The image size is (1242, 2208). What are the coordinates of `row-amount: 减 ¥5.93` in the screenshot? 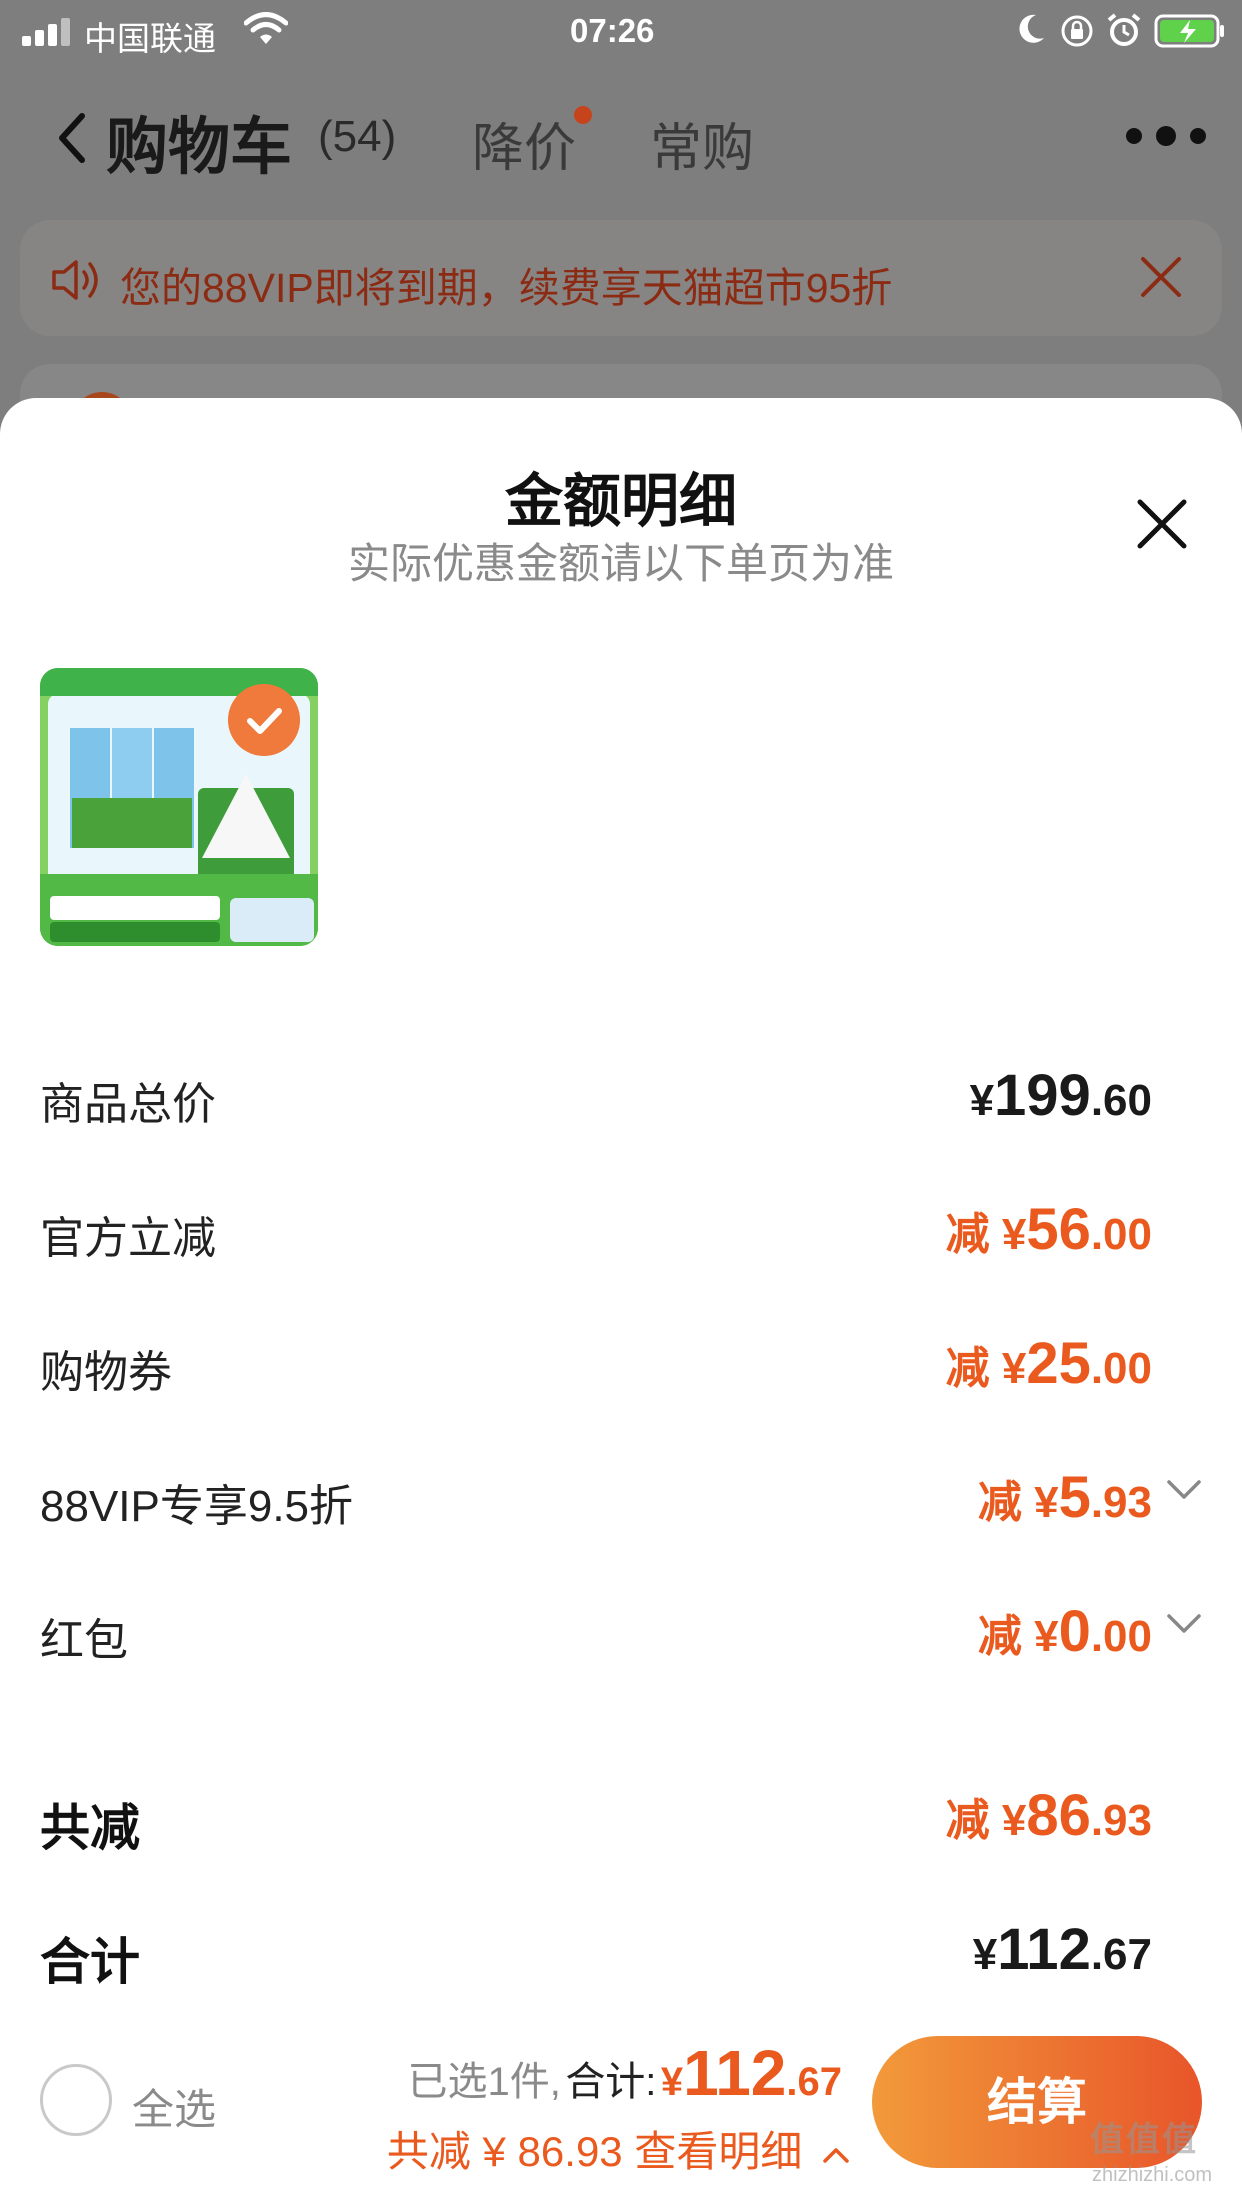 It's located at (1064, 1497).